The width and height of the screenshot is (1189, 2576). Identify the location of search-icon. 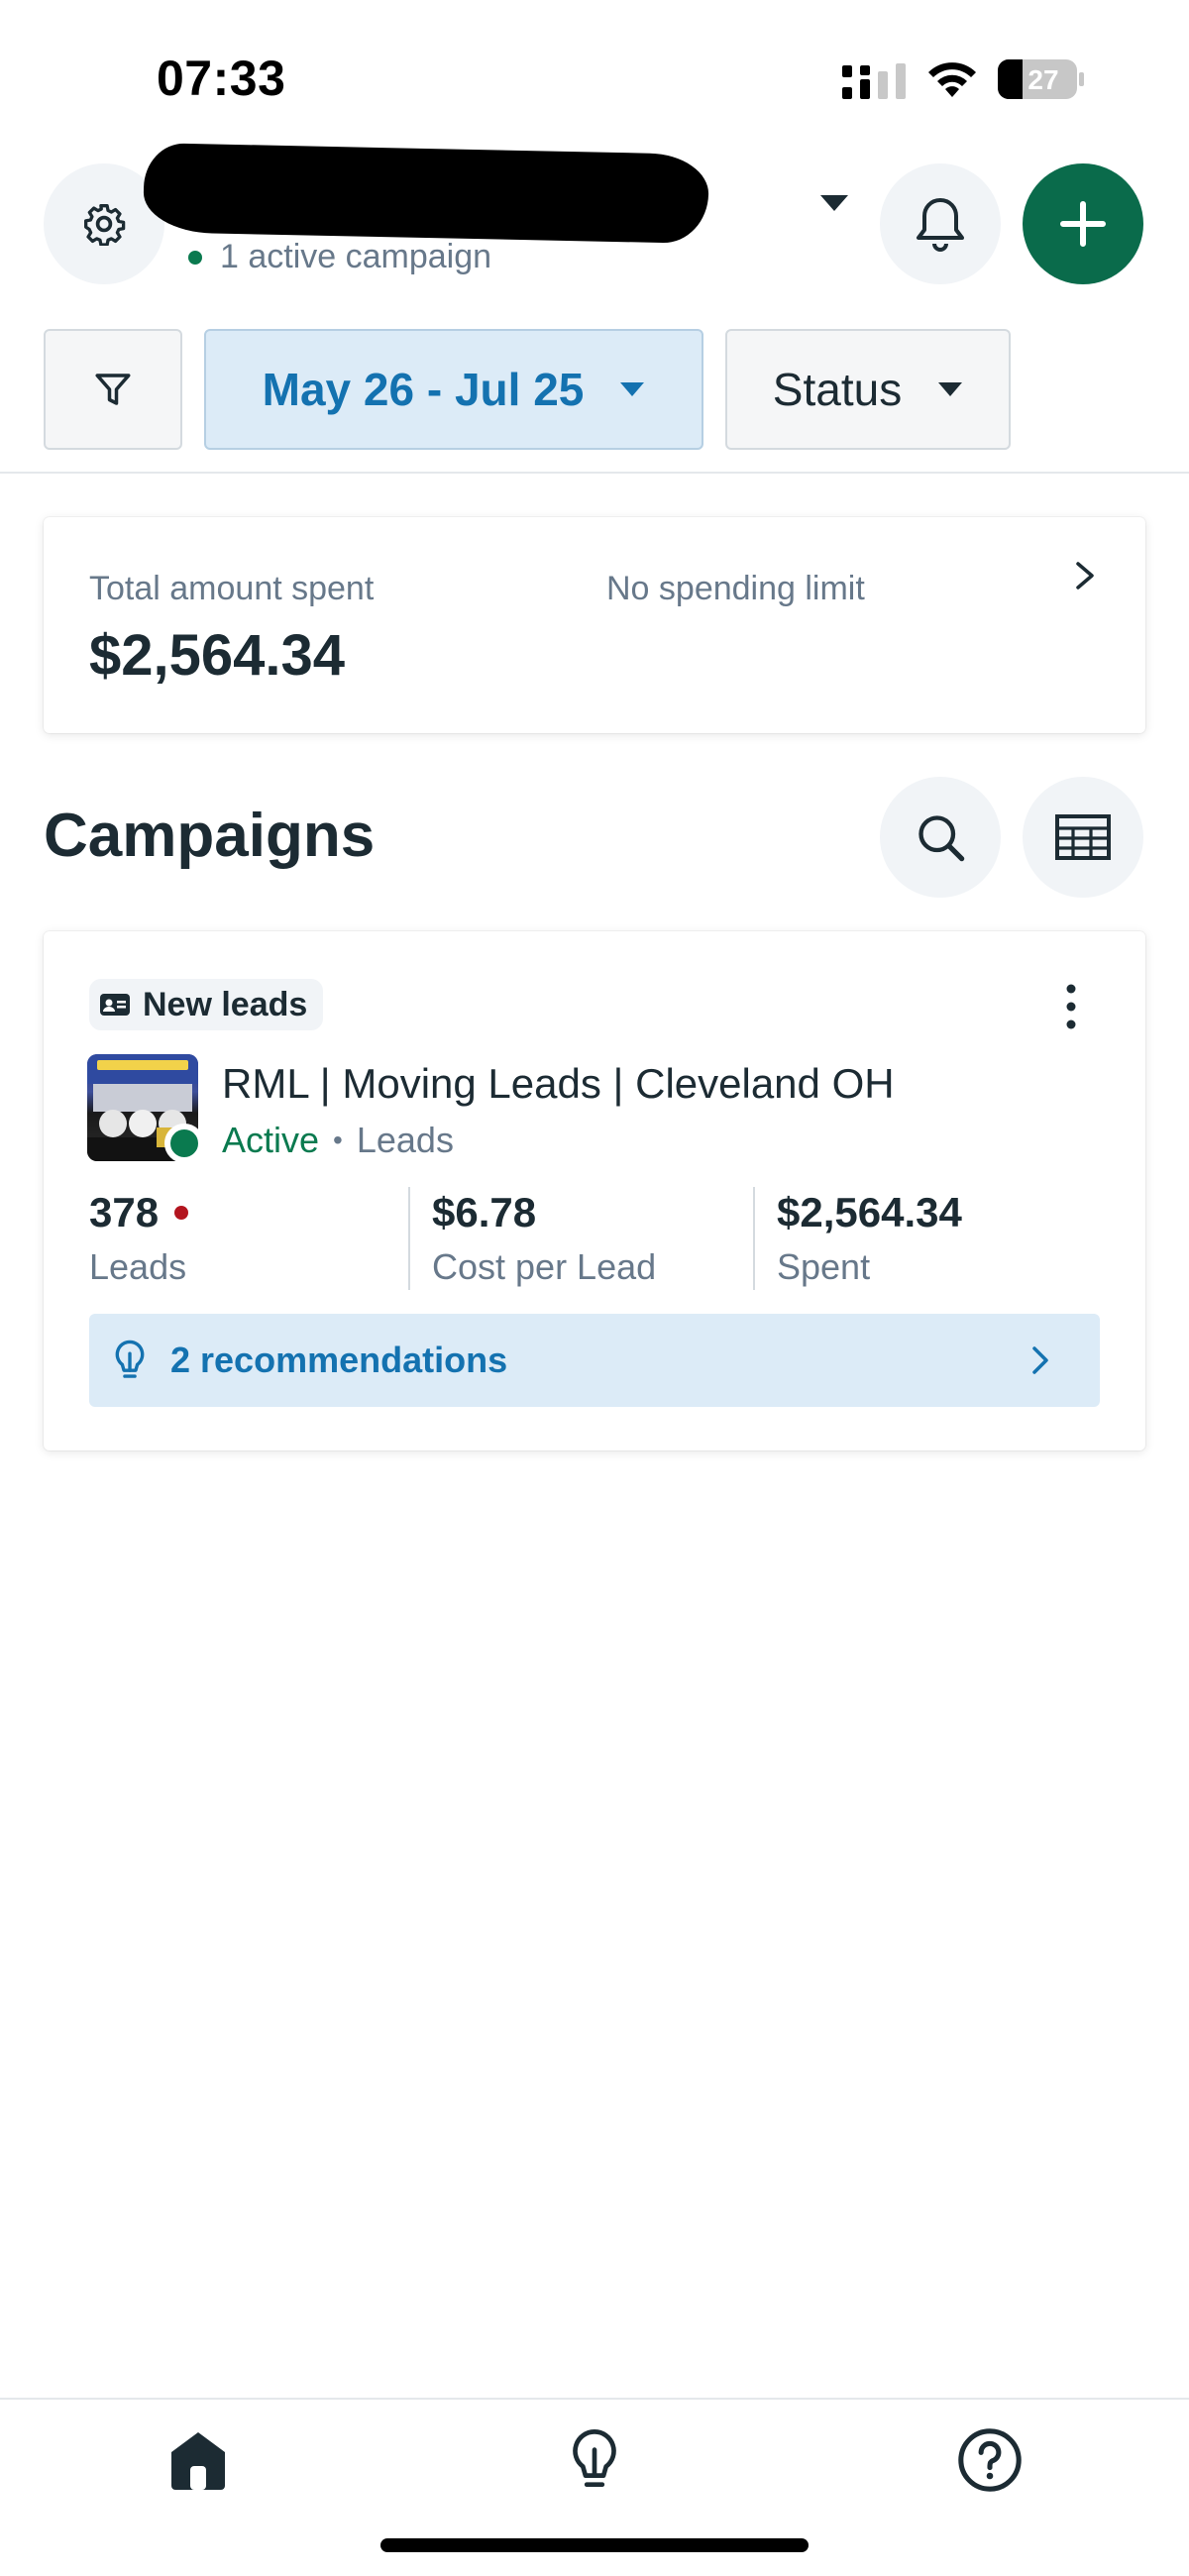
(942, 838).